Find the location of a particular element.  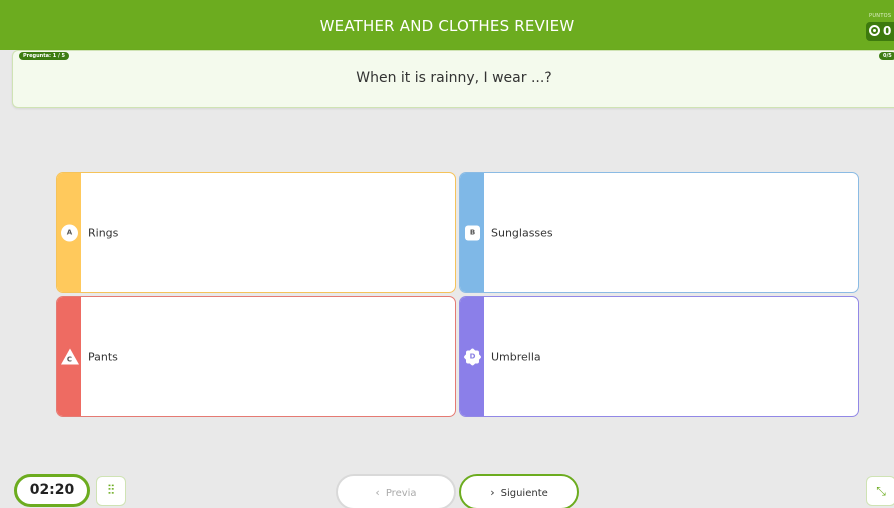

next-label: Siguiente is located at coordinates (524, 493).